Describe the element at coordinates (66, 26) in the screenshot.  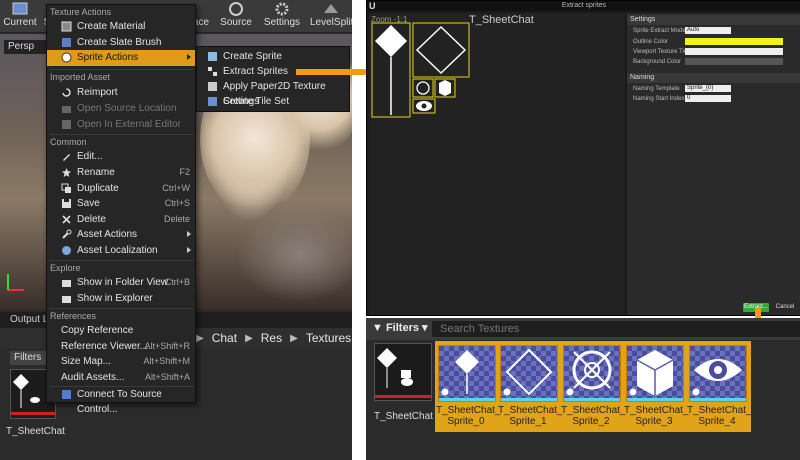
I see `material-icon` at that location.